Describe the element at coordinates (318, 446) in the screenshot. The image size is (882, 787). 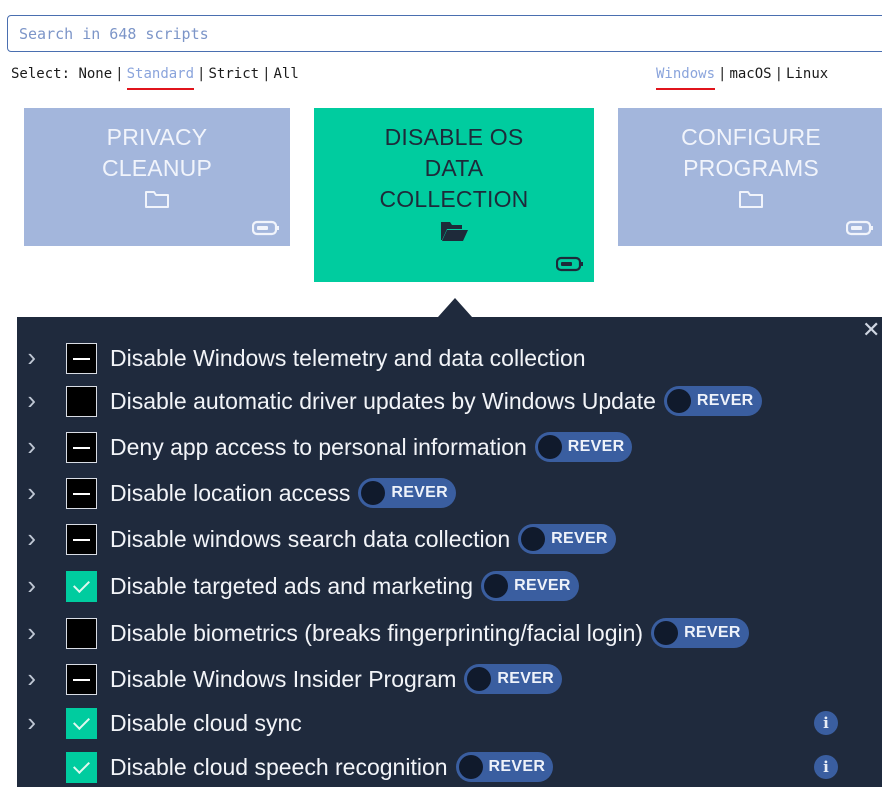
I see `script-label: Deny app access to personal information` at that location.